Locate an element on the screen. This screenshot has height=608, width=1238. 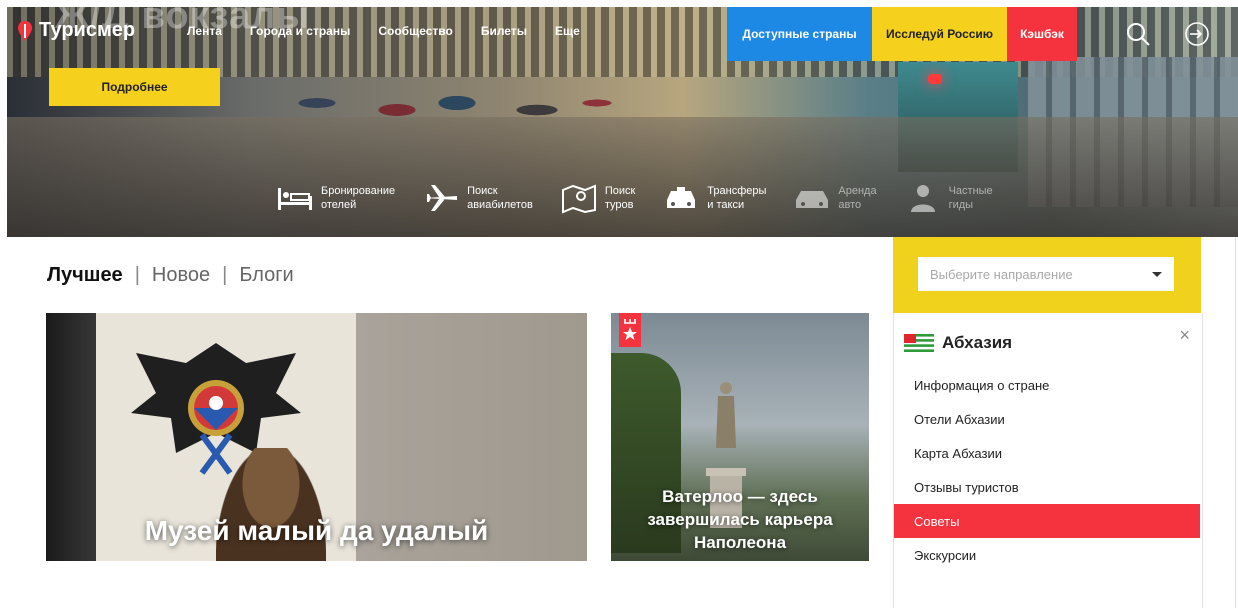
menu-item-info: Информация о стране is located at coordinates (1047, 385).